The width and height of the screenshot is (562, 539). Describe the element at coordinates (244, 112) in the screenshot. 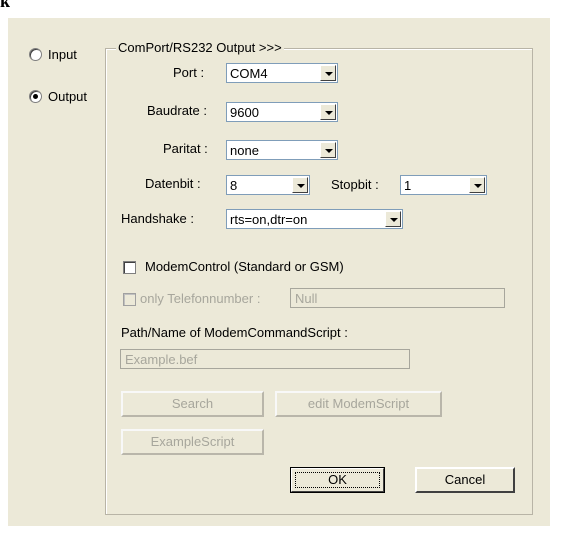

I see `baudrate-value: 9600` at that location.